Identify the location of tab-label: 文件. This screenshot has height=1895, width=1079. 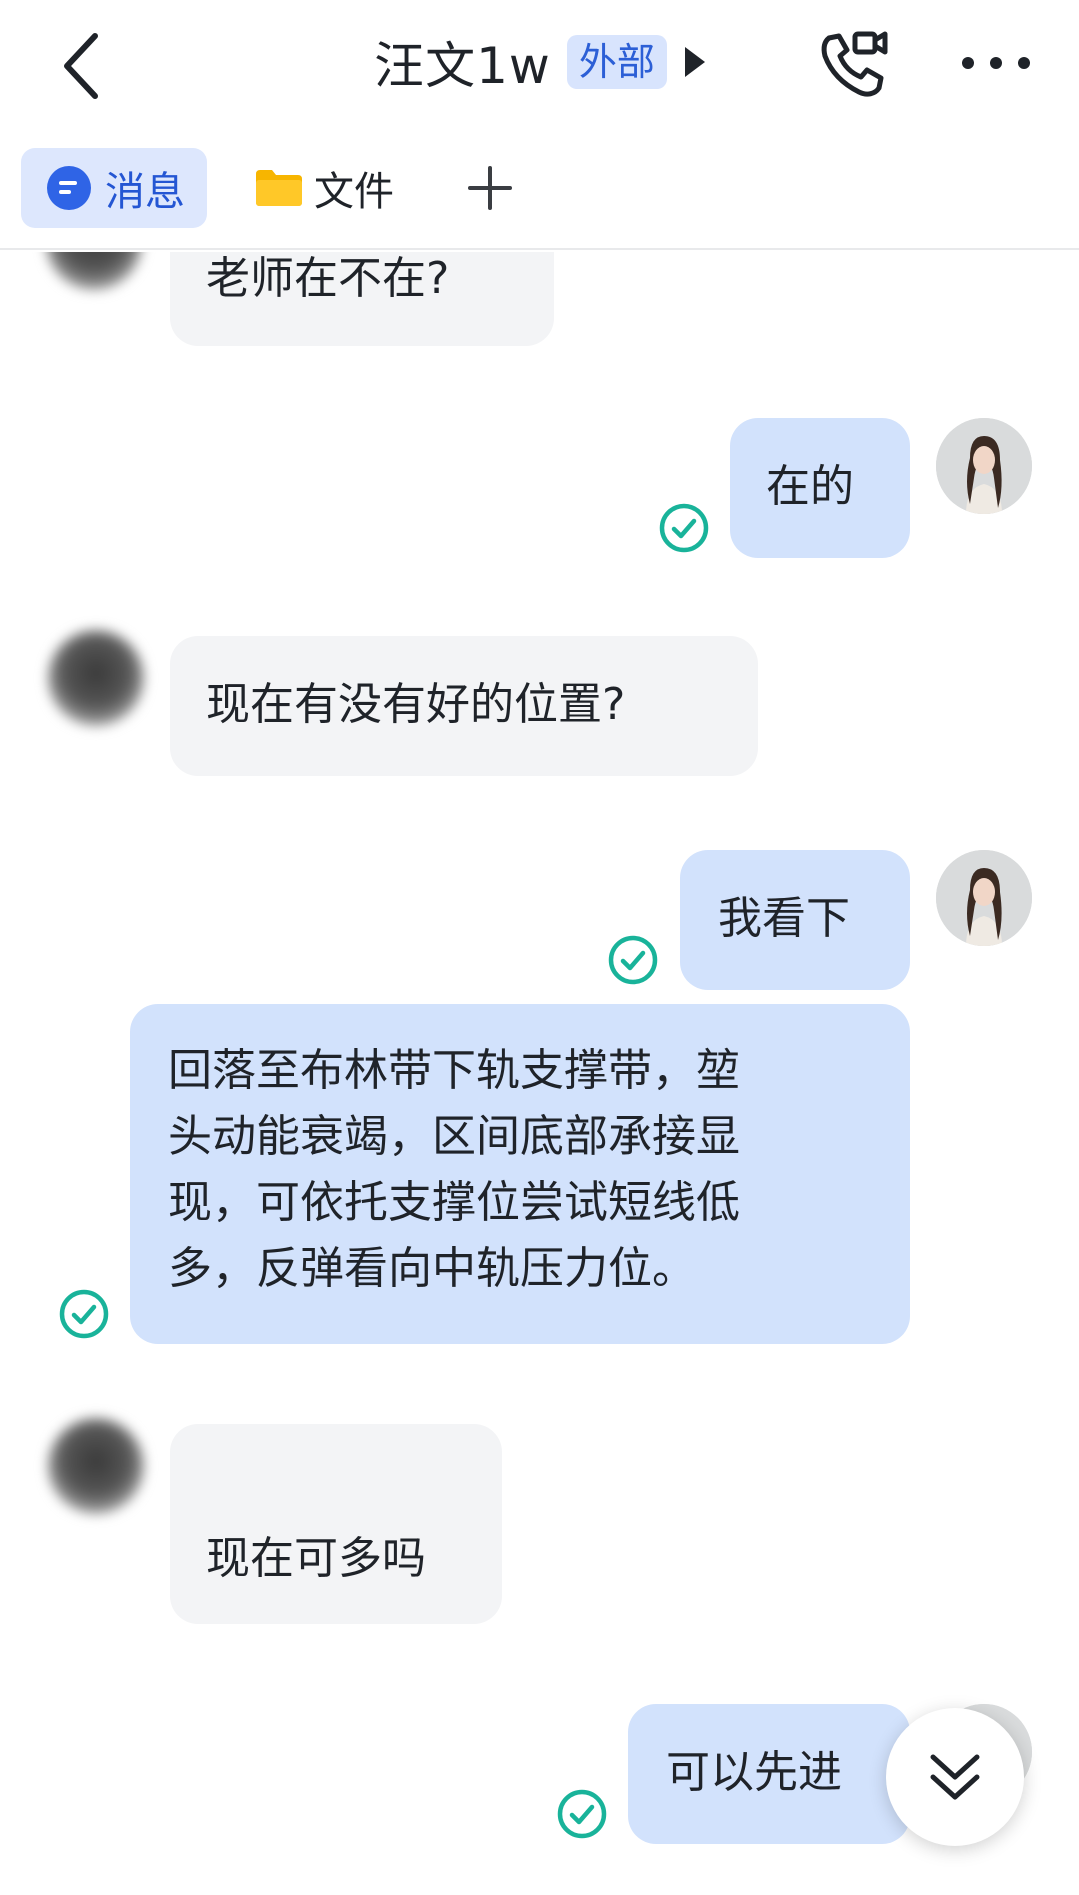
(354, 192).